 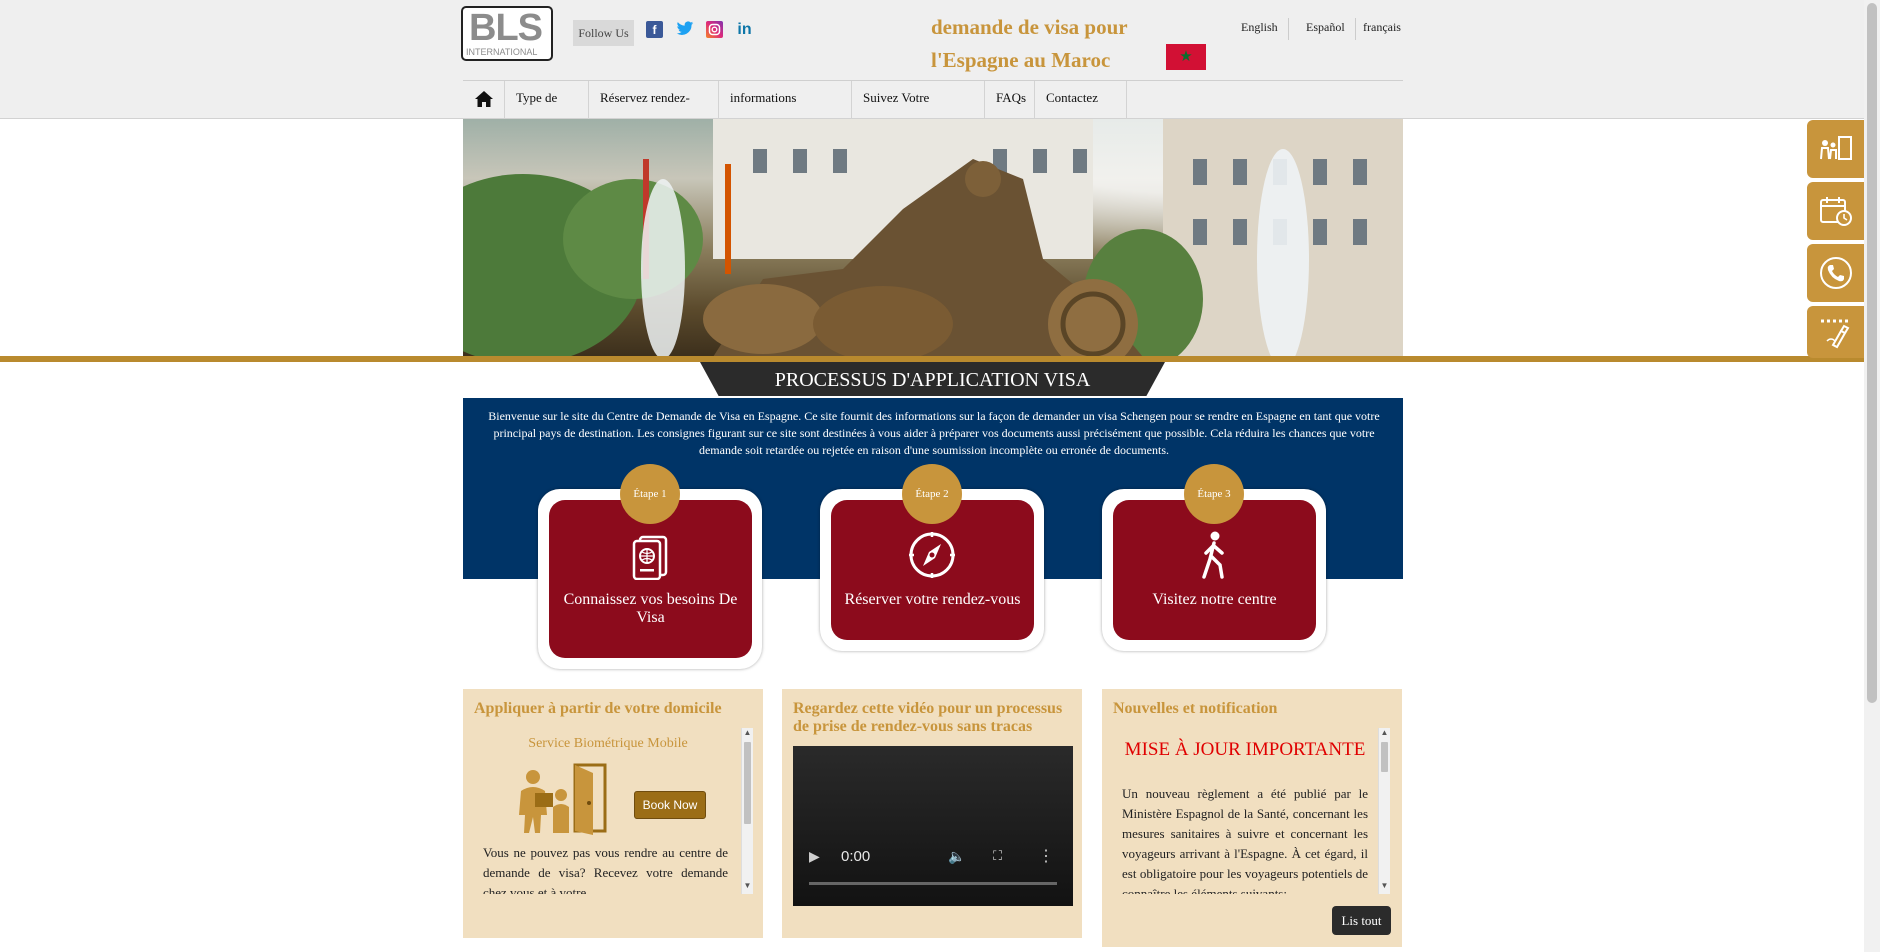 I want to click on home-icon, so click(x=484, y=99).